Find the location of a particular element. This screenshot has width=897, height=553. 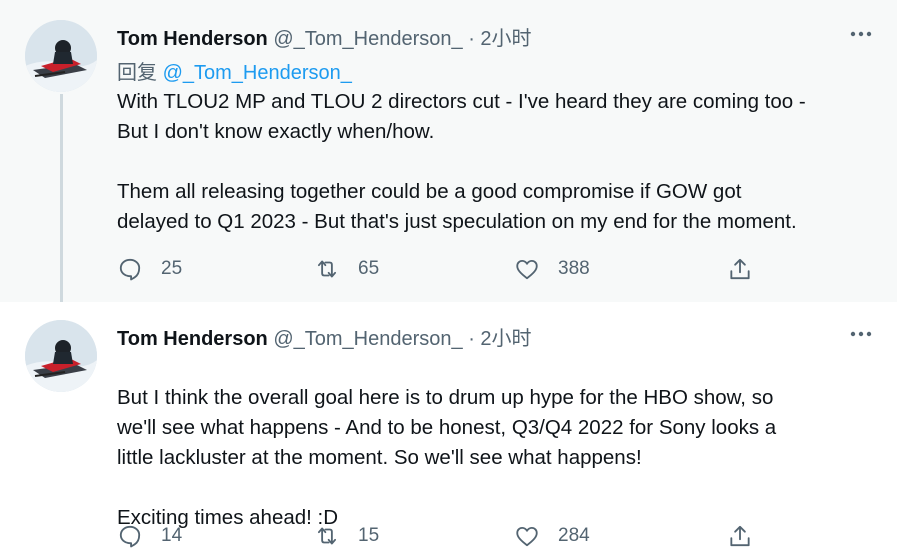

like-button: 388 is located at coordinates (552, 269).